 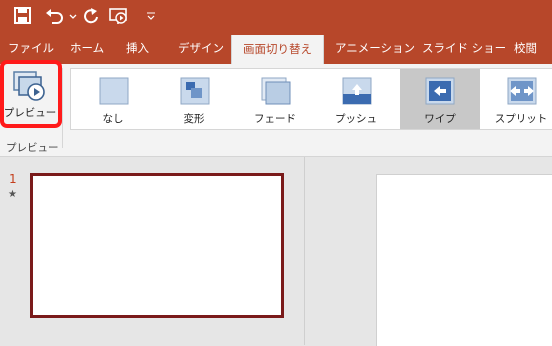 I want to click on tab-insert: 挿入, so click(x=137, y=49).